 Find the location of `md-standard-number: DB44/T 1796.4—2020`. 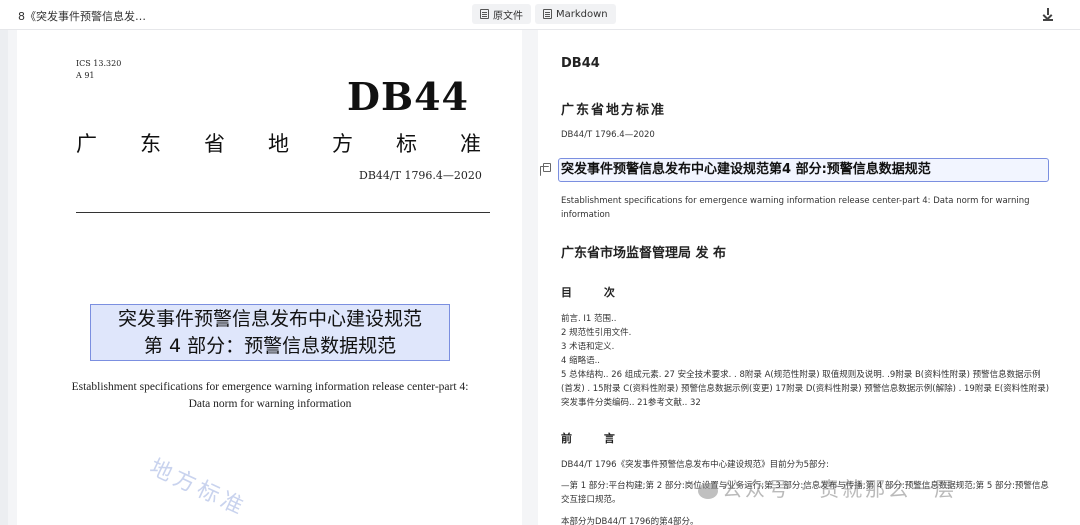

md-standard-number: DB44/T 1796.4—2020 is located at coordinates (608, 135).